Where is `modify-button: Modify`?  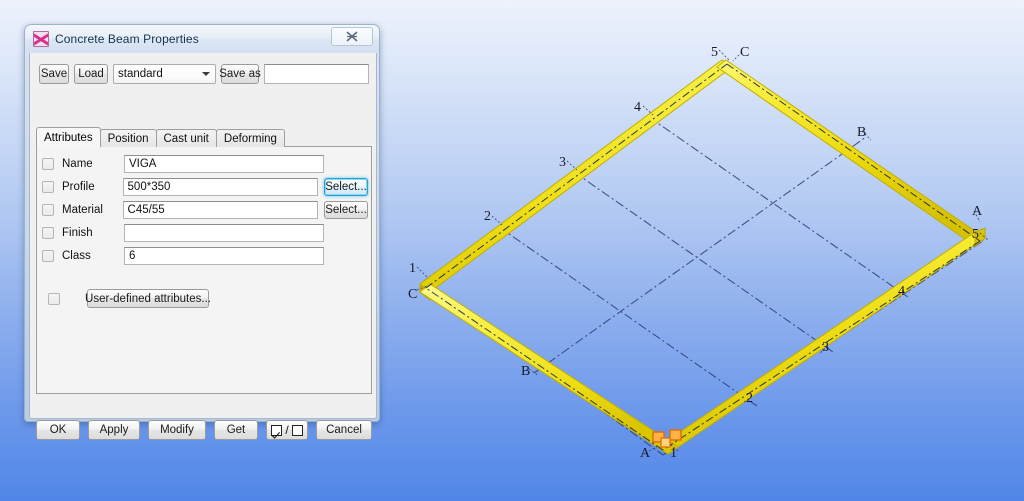 modify-button: Modify is located at coordinates (177, 430).